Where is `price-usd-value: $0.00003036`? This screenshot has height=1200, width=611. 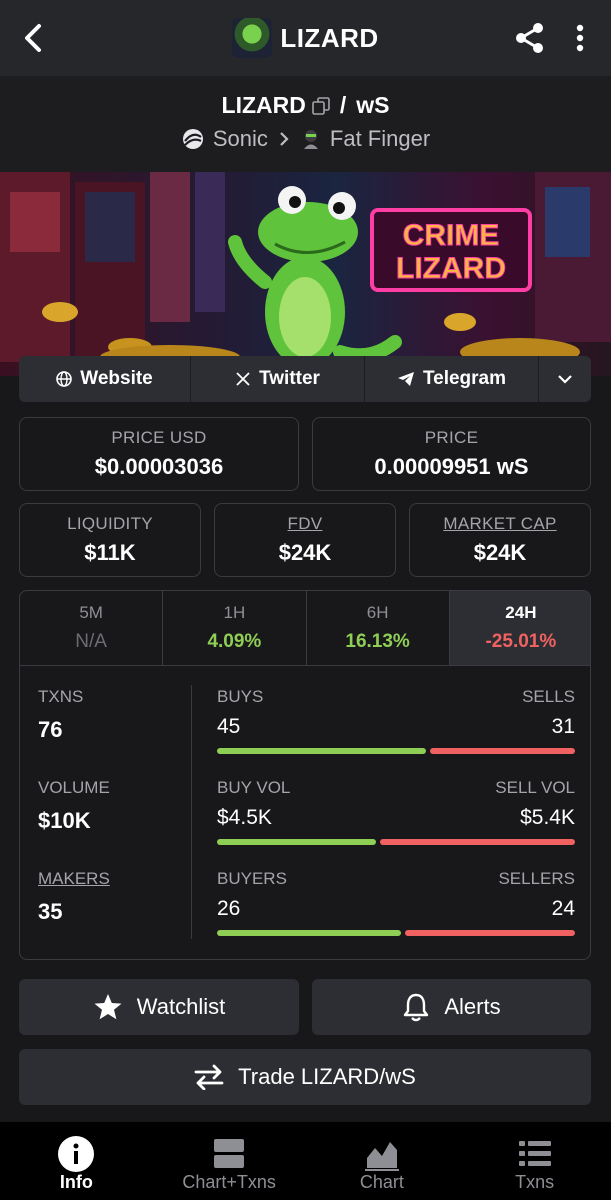 price-usd-value: $0.00003036 is located at coordinates (159, 466).